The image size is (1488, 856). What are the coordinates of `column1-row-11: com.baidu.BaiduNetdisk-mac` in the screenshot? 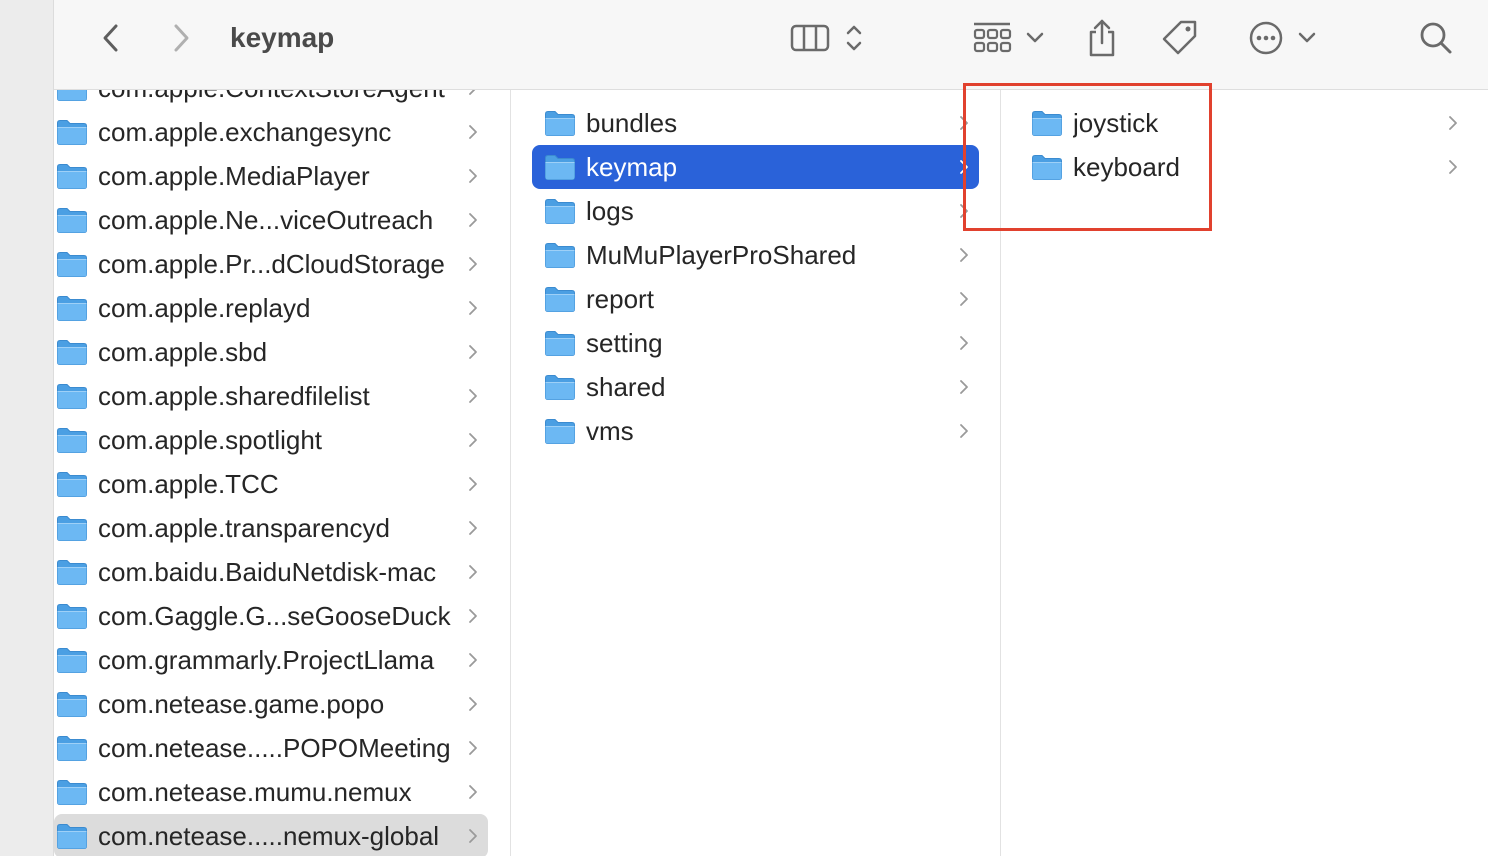 It's located at (271, 572).